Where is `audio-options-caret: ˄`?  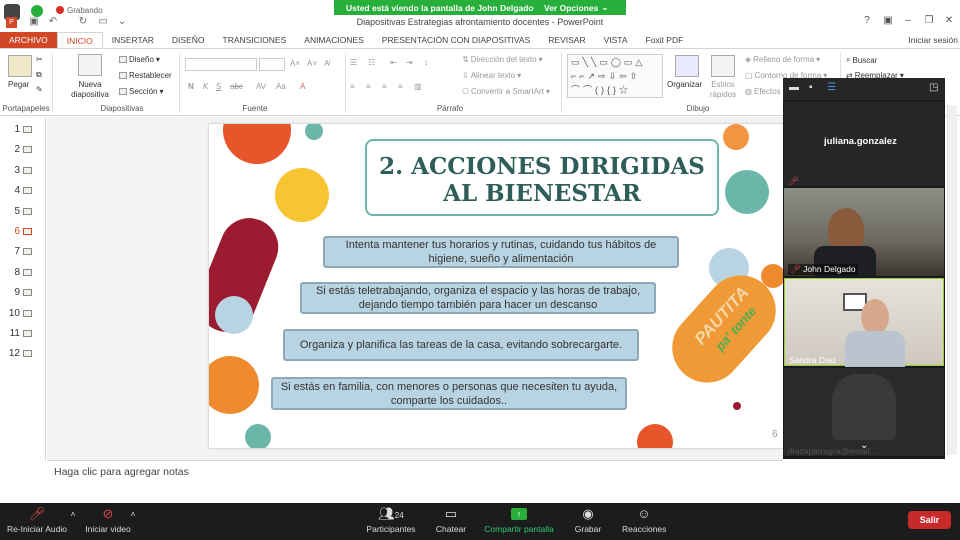
audio-options-caret: ˄ is located at coordinates (73, 514).